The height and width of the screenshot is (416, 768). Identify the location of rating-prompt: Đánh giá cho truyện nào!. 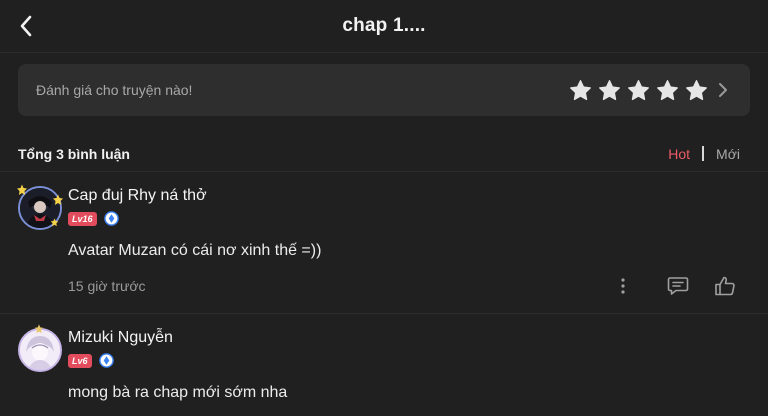
(114, 90).